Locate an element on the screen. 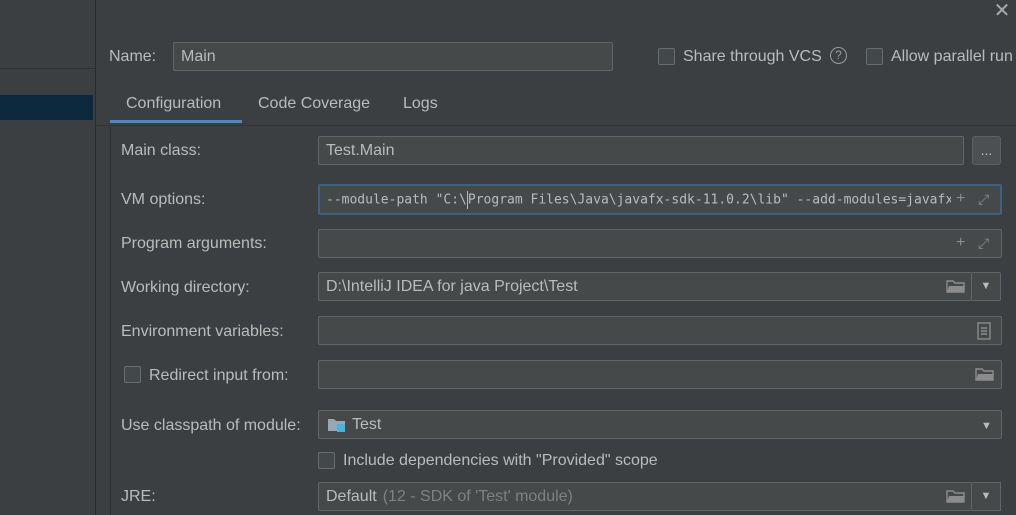  module-folder-icon is located at coordinates (337, 424).